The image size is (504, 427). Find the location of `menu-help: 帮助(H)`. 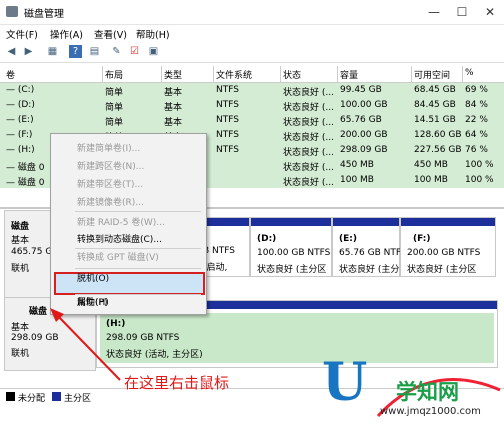

menu-help: 帮助(H) is located at coordinates (153, 34).